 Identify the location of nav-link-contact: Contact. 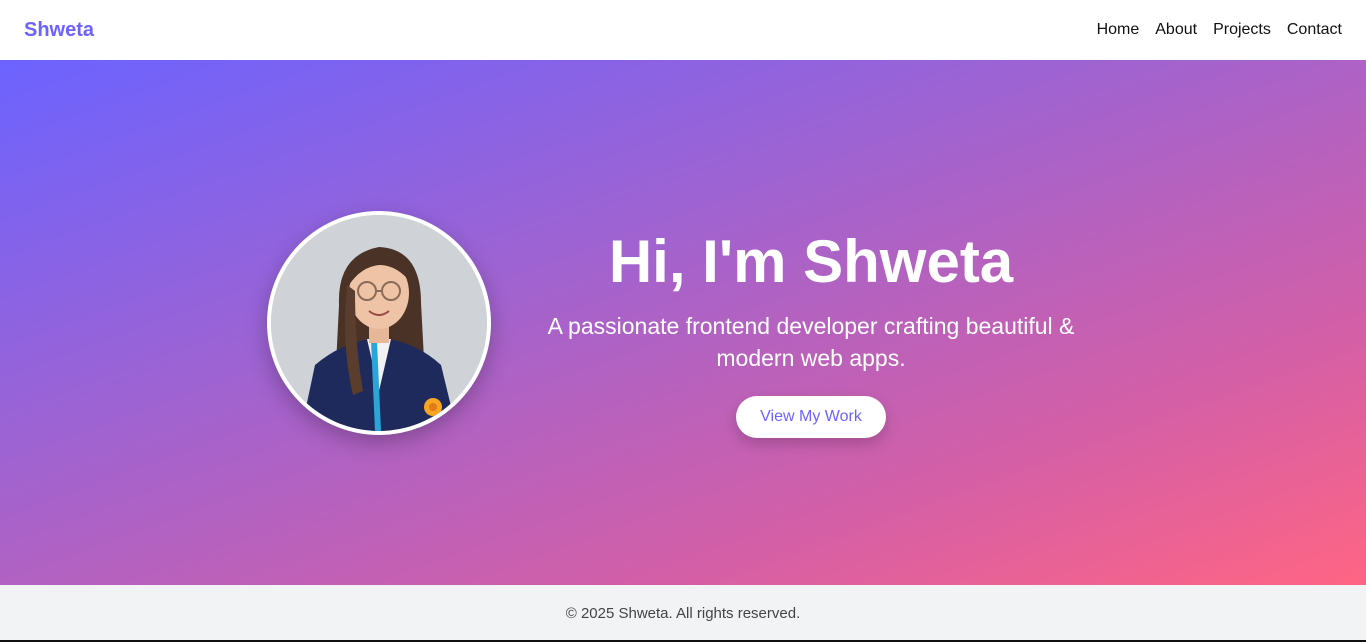
(1314, 29).